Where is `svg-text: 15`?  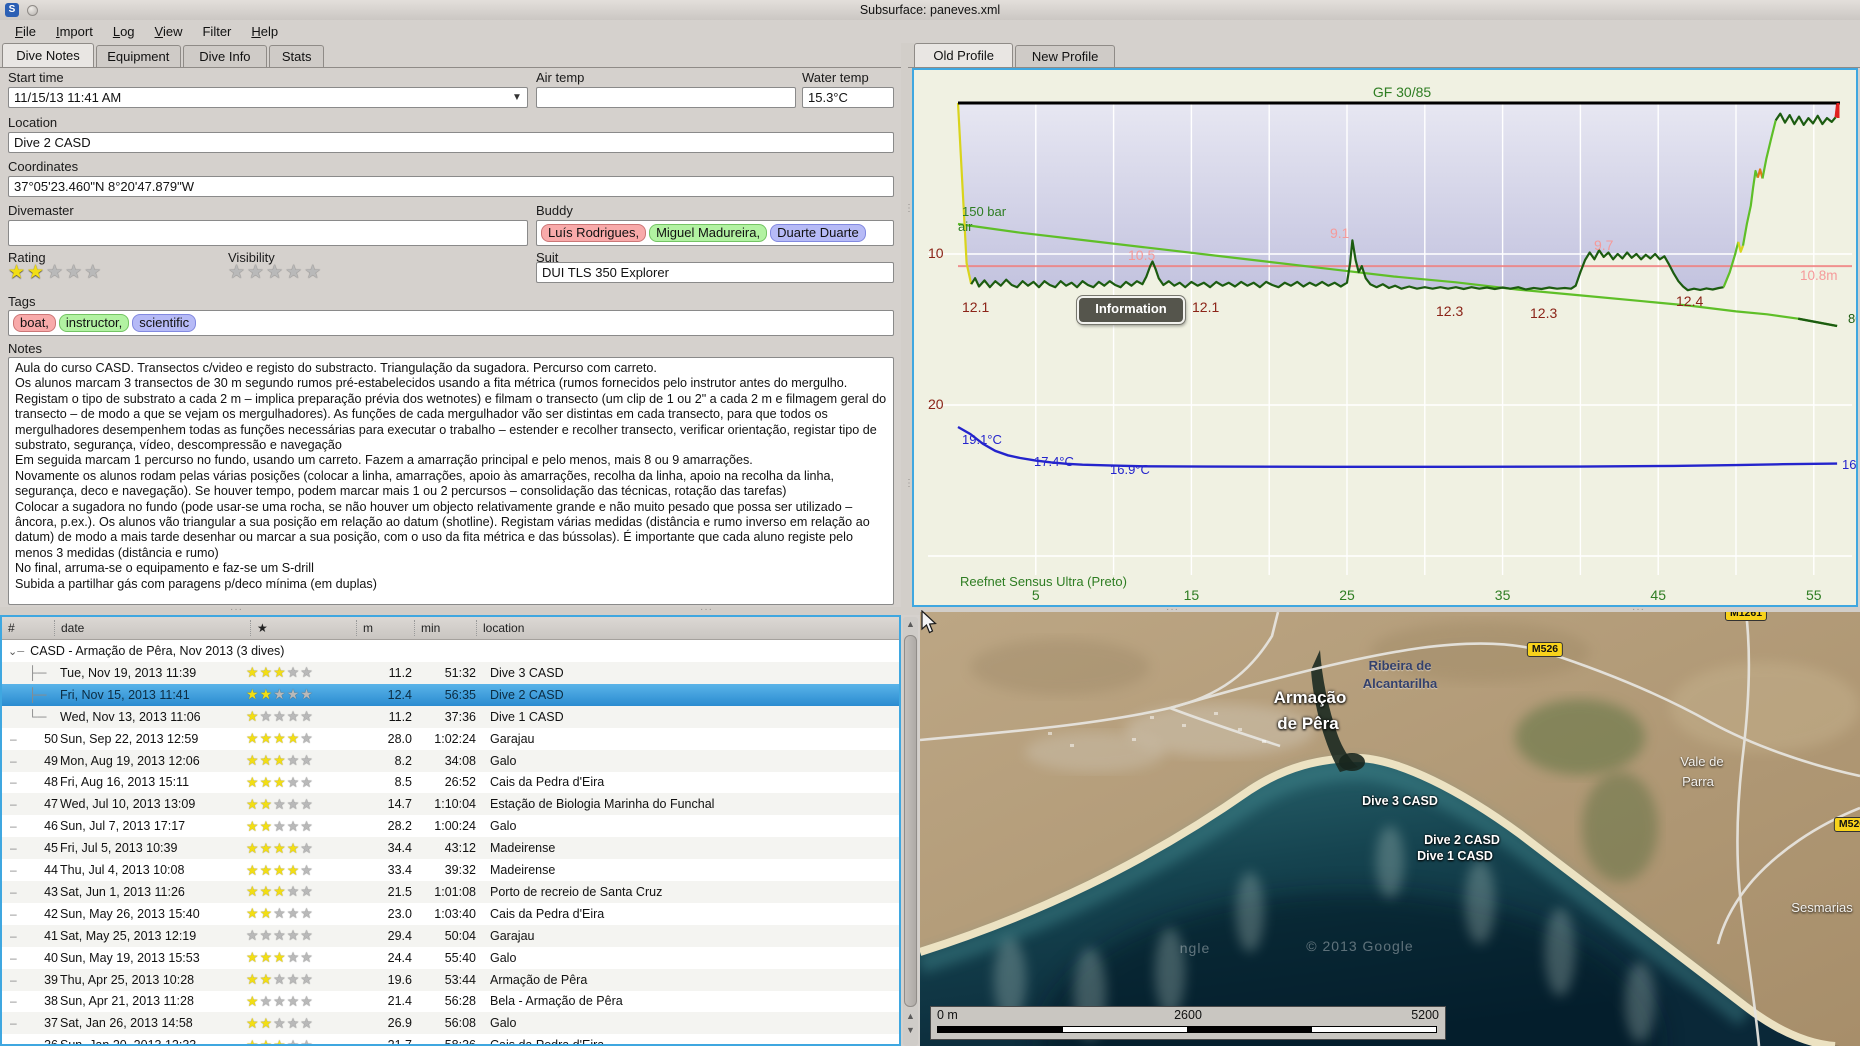 svg-text: 15 is located at coordinates (1192, 595).